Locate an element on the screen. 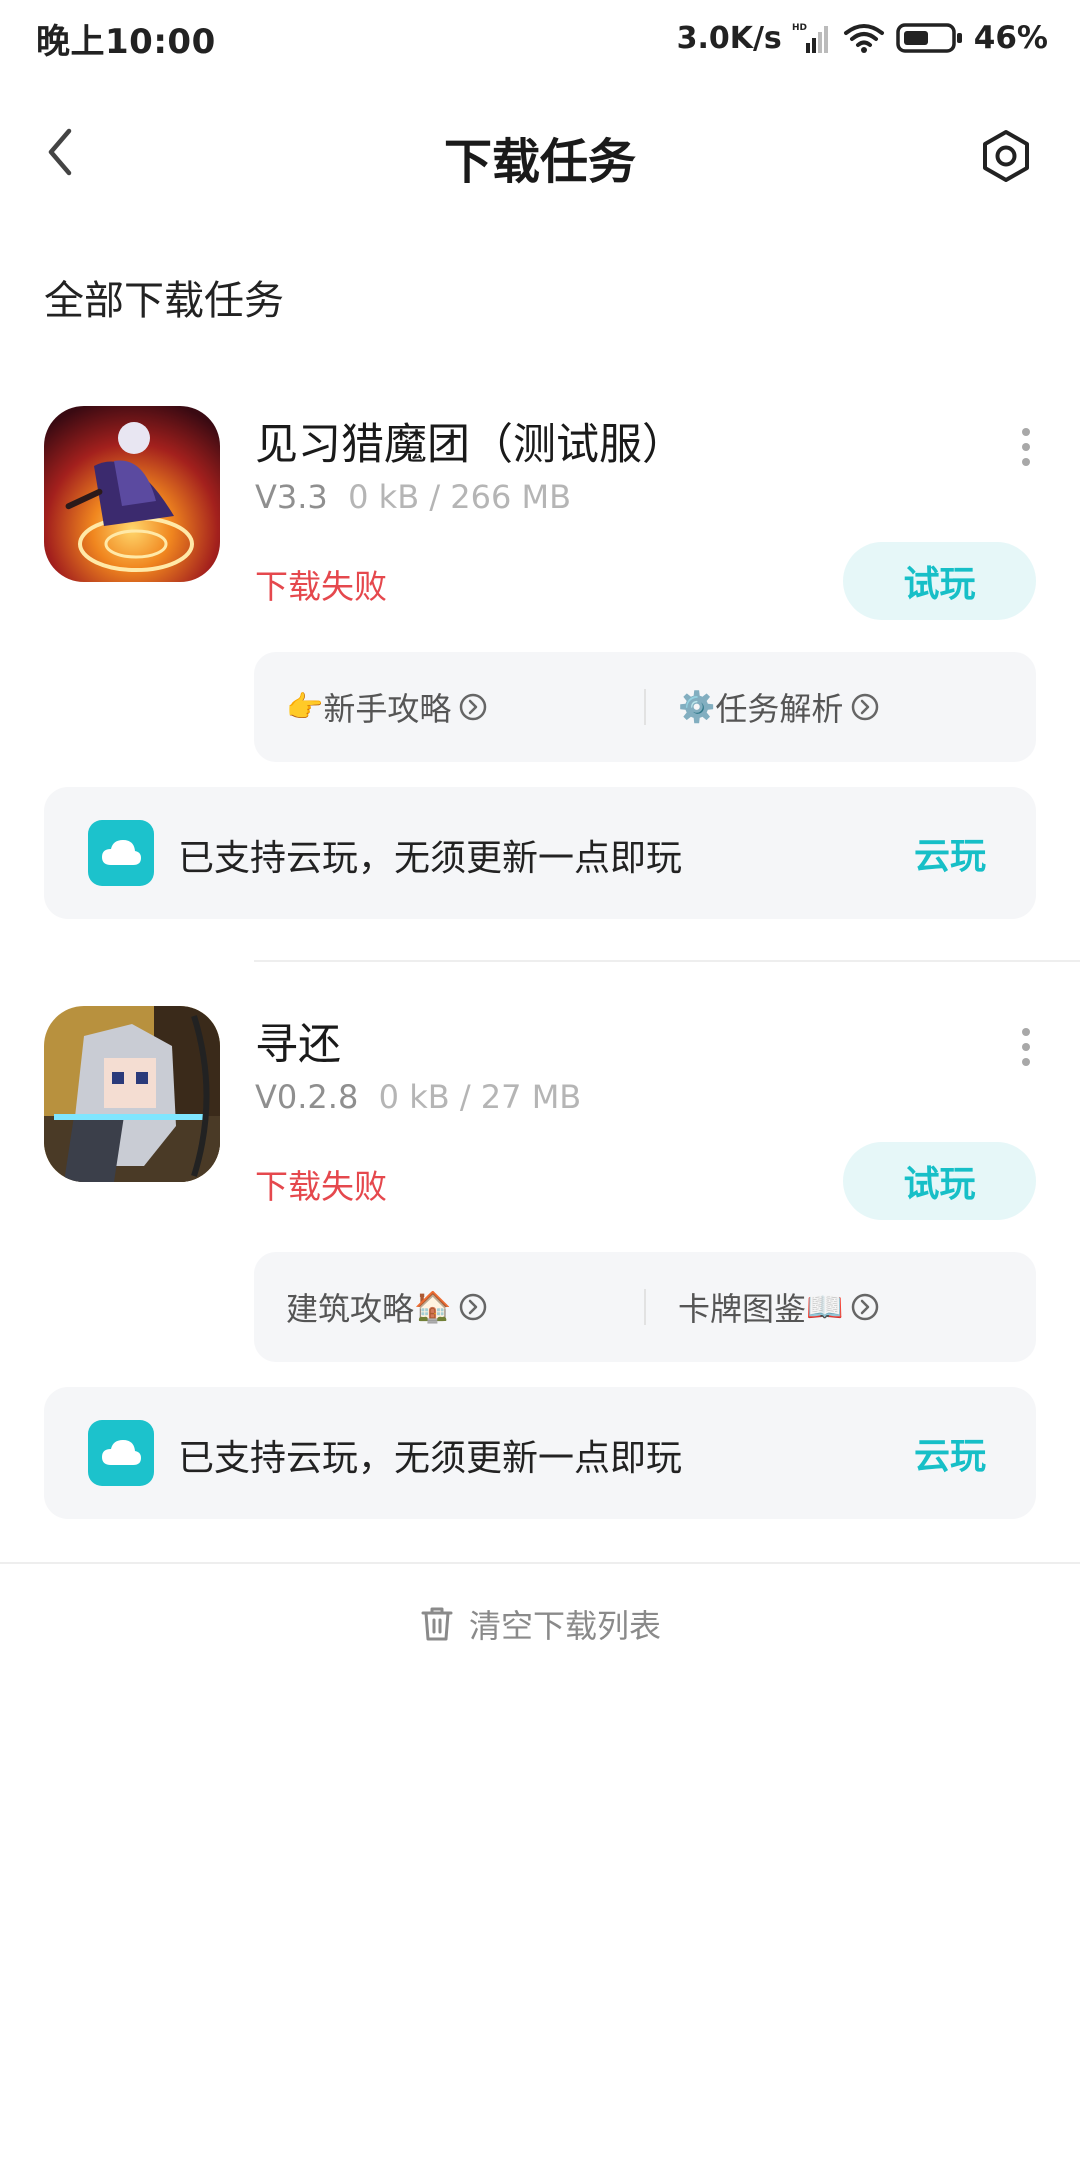 This screenshot has width=1080, height=2160. guide-label: 建筑攻略 is located at coordinates (350, 1309).